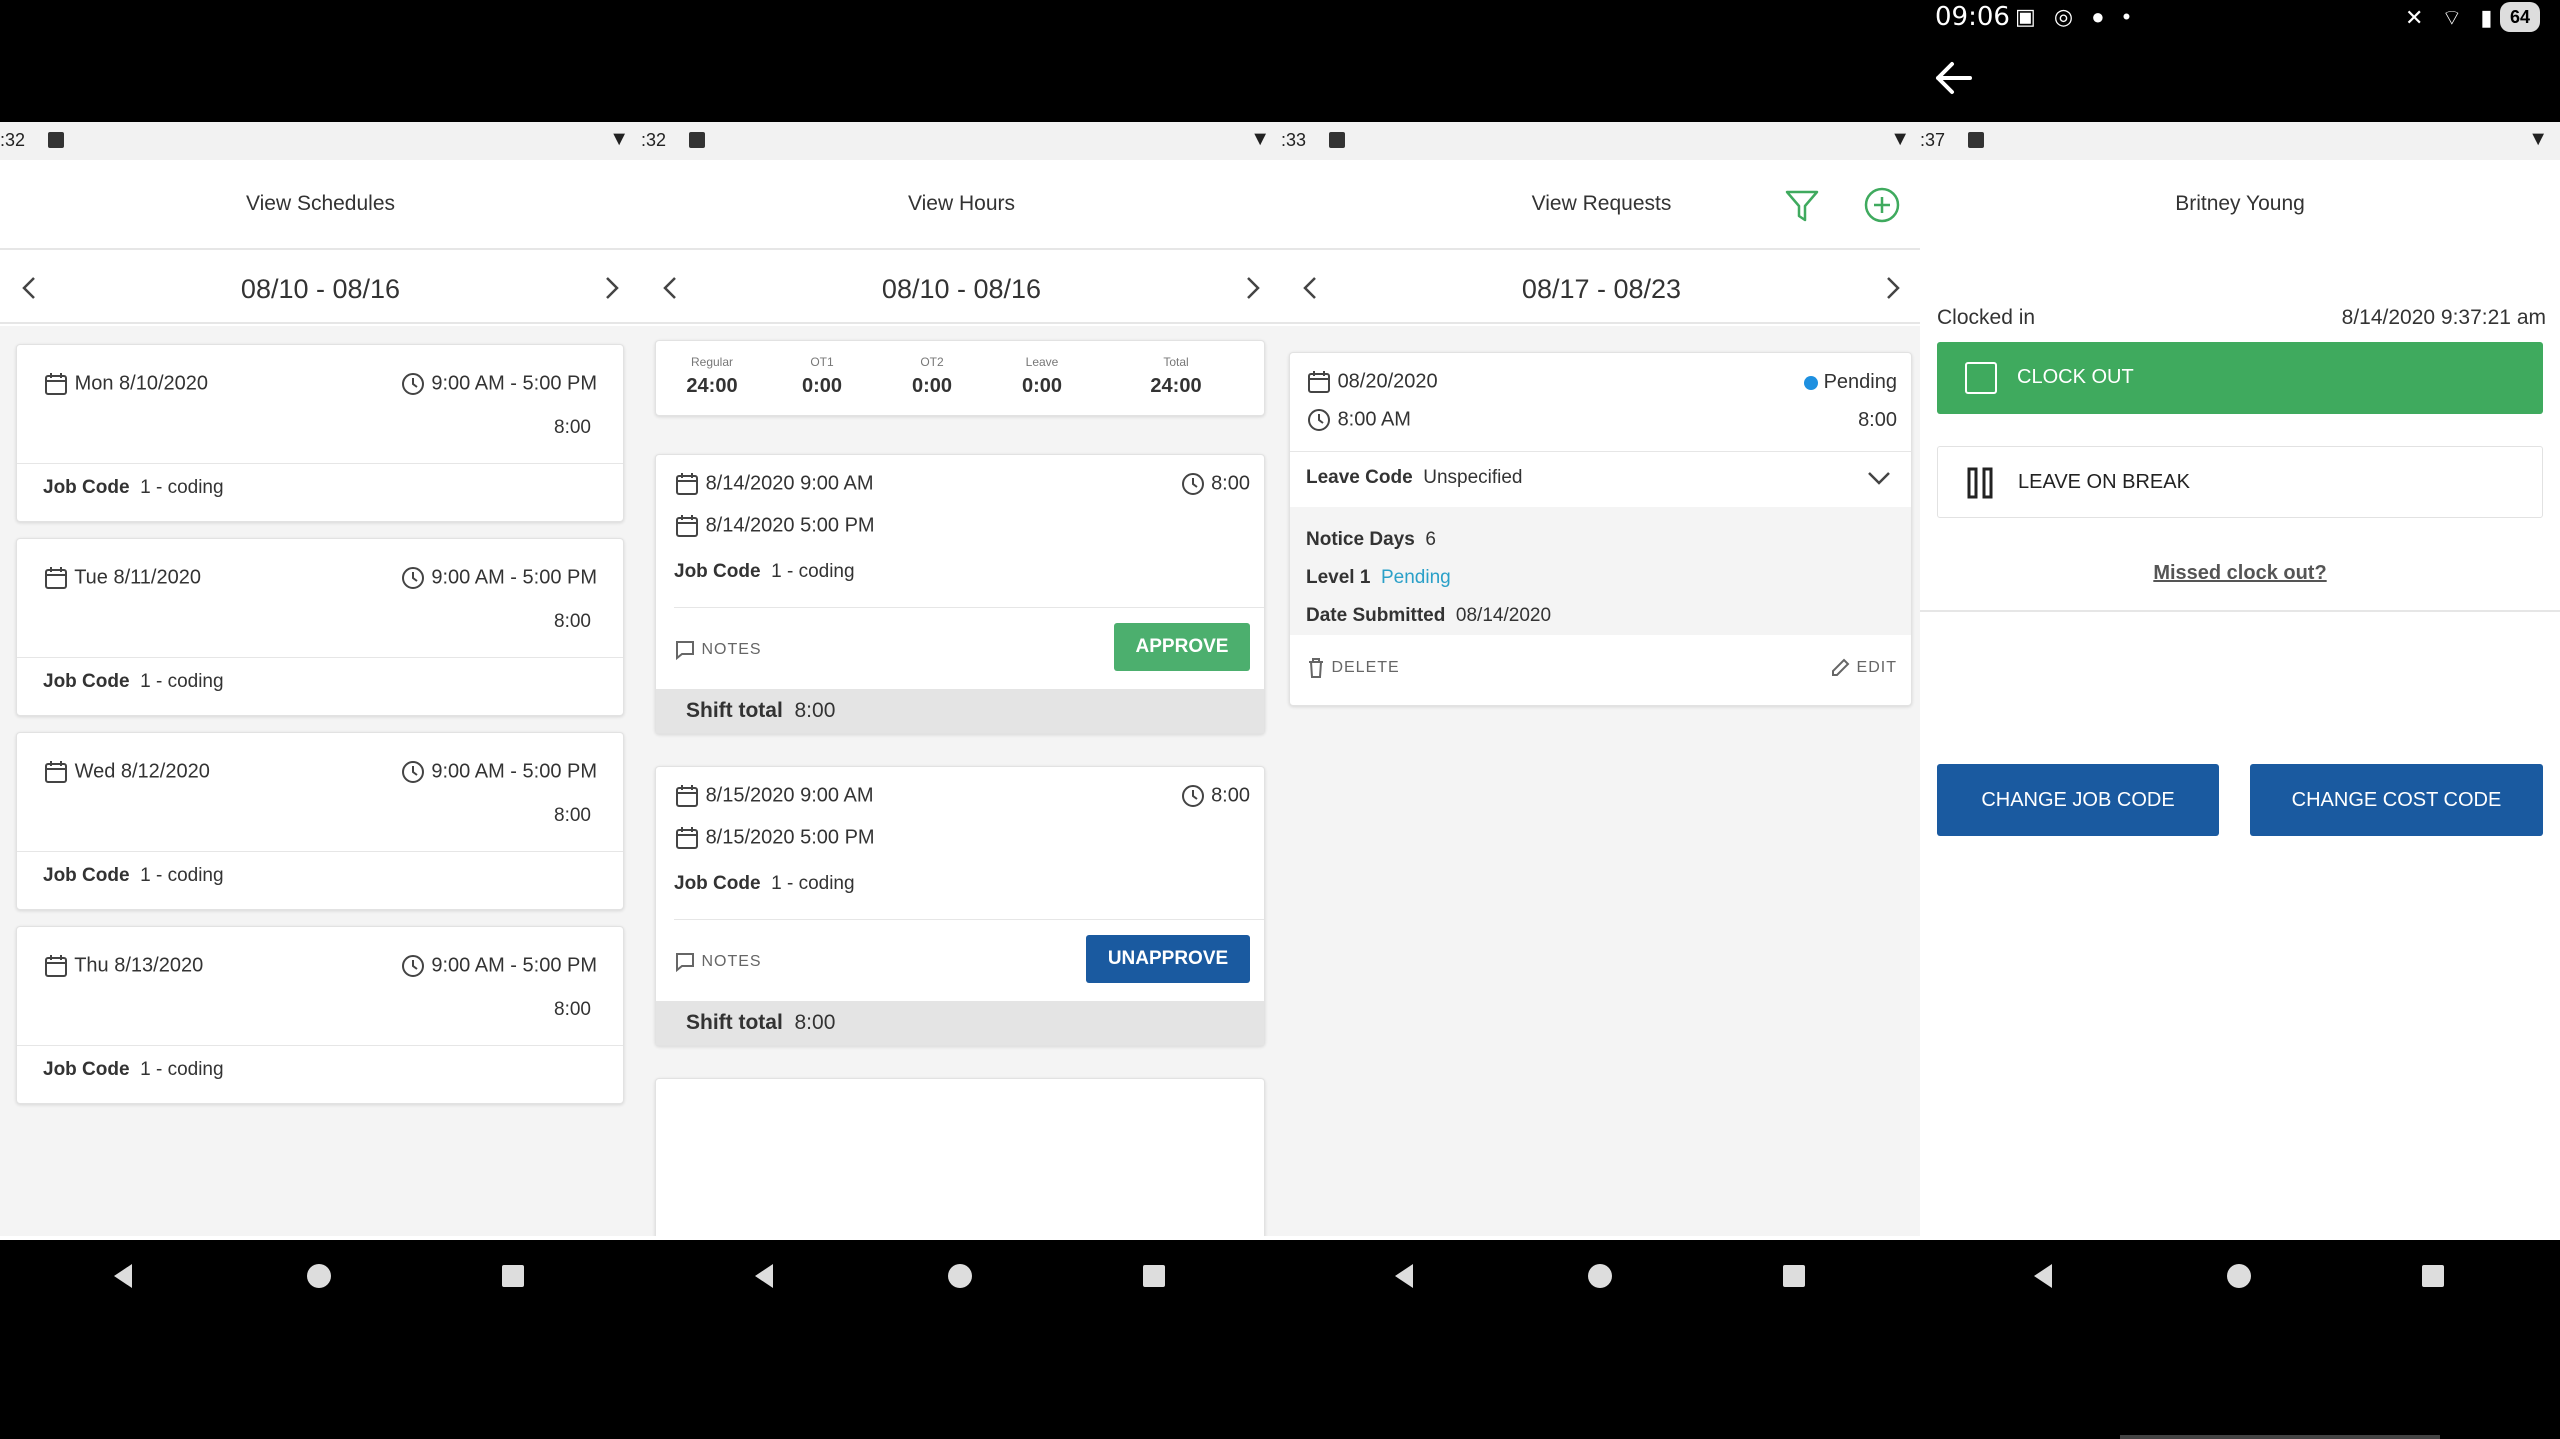 The width and height of the screenshot is (2560, 1439). What do you see at coordinates (1182, 647) in the screenshot?
I see `approve-button: APPROVE` at bounding box center [1182, 647].